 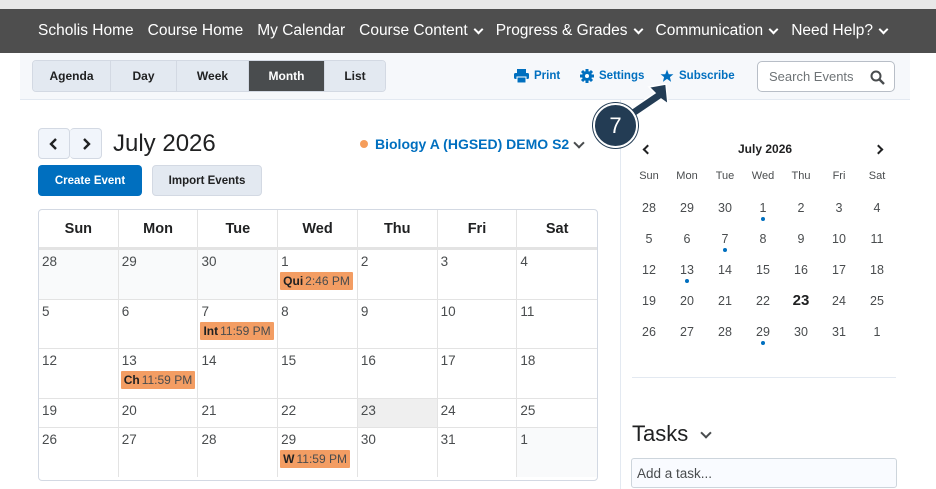 I want to click on mini-day: 25, so click(x=877, y=301).